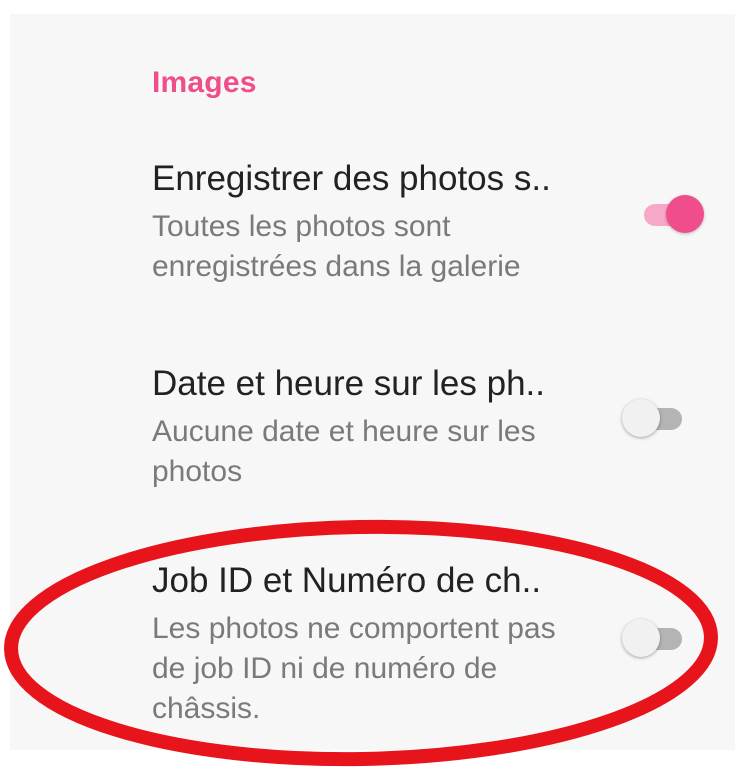 Image resolution: width=735 pixels, height=769 pixels. I want to click on date-time-toggle, so click(654, 418).